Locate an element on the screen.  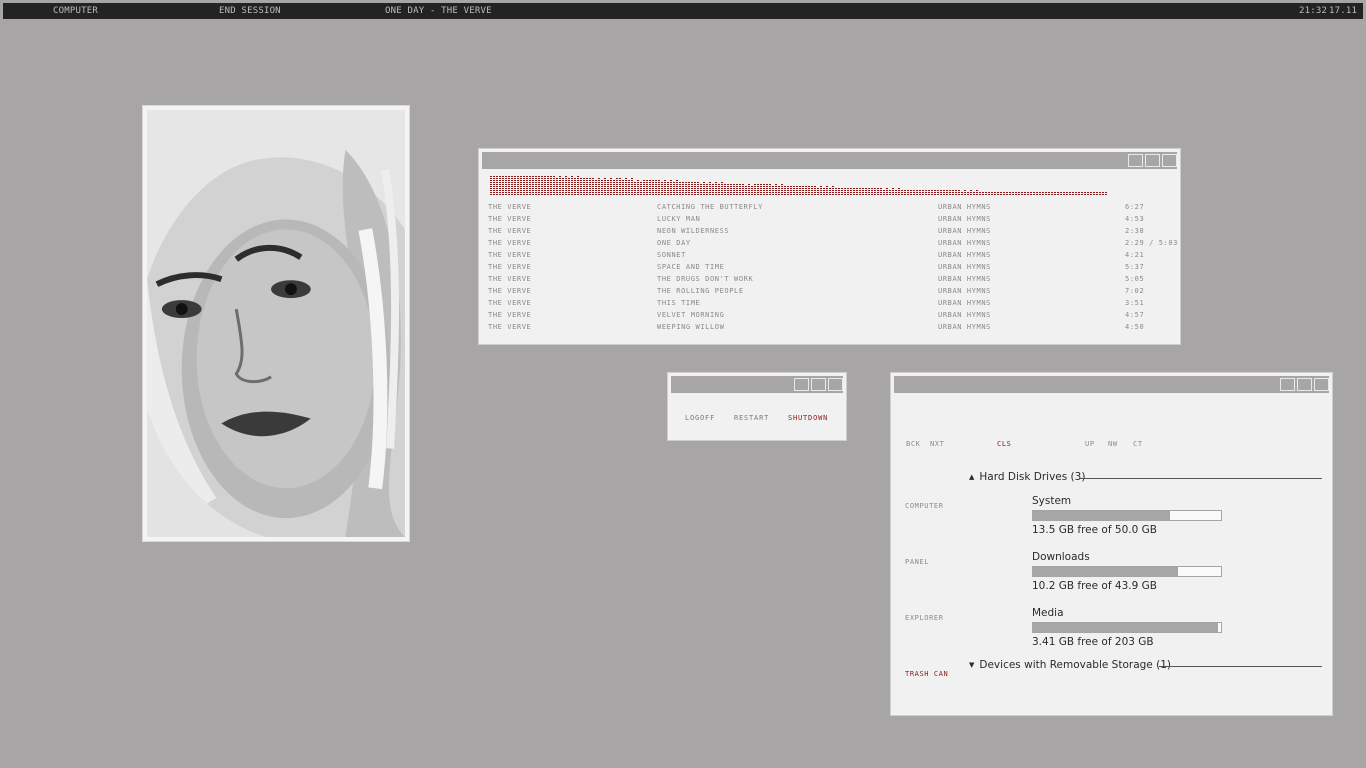
new-button: NW is located at coordinates (1113, 444).